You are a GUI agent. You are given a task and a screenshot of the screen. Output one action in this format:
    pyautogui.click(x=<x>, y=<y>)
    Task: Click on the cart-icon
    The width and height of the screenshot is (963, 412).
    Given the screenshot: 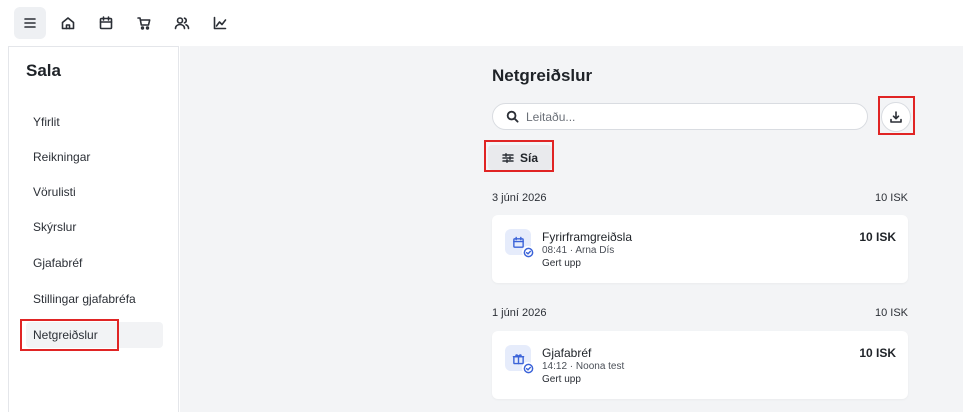 What is the action you would take?
    pyautogui.click(x=144, y=23)
    